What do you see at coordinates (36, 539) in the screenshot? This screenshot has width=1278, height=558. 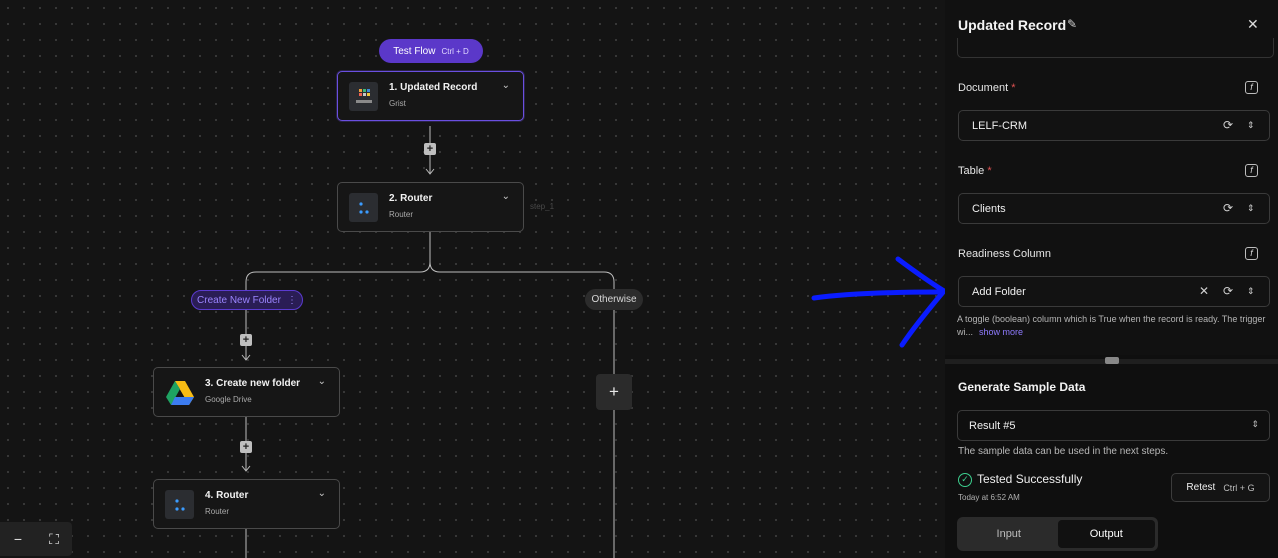 I see `zoom-controls: − ⛶` at bounding box center [36, 539].